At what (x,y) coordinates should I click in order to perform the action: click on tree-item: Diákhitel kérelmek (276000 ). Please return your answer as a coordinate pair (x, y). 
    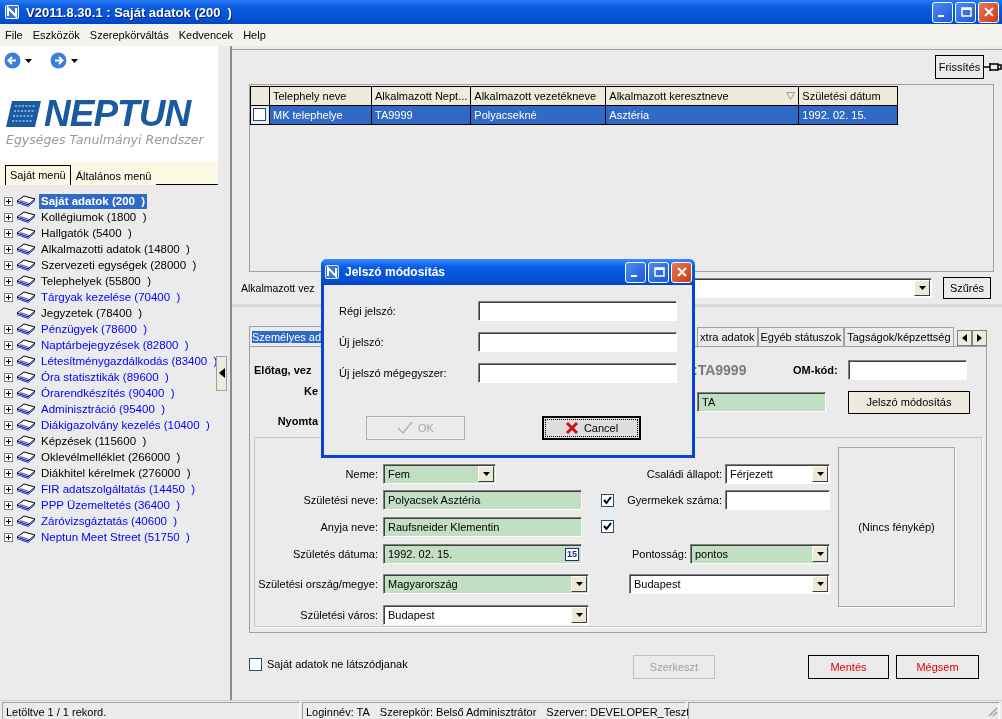
    Looking at the image, I should click on (116, 473).